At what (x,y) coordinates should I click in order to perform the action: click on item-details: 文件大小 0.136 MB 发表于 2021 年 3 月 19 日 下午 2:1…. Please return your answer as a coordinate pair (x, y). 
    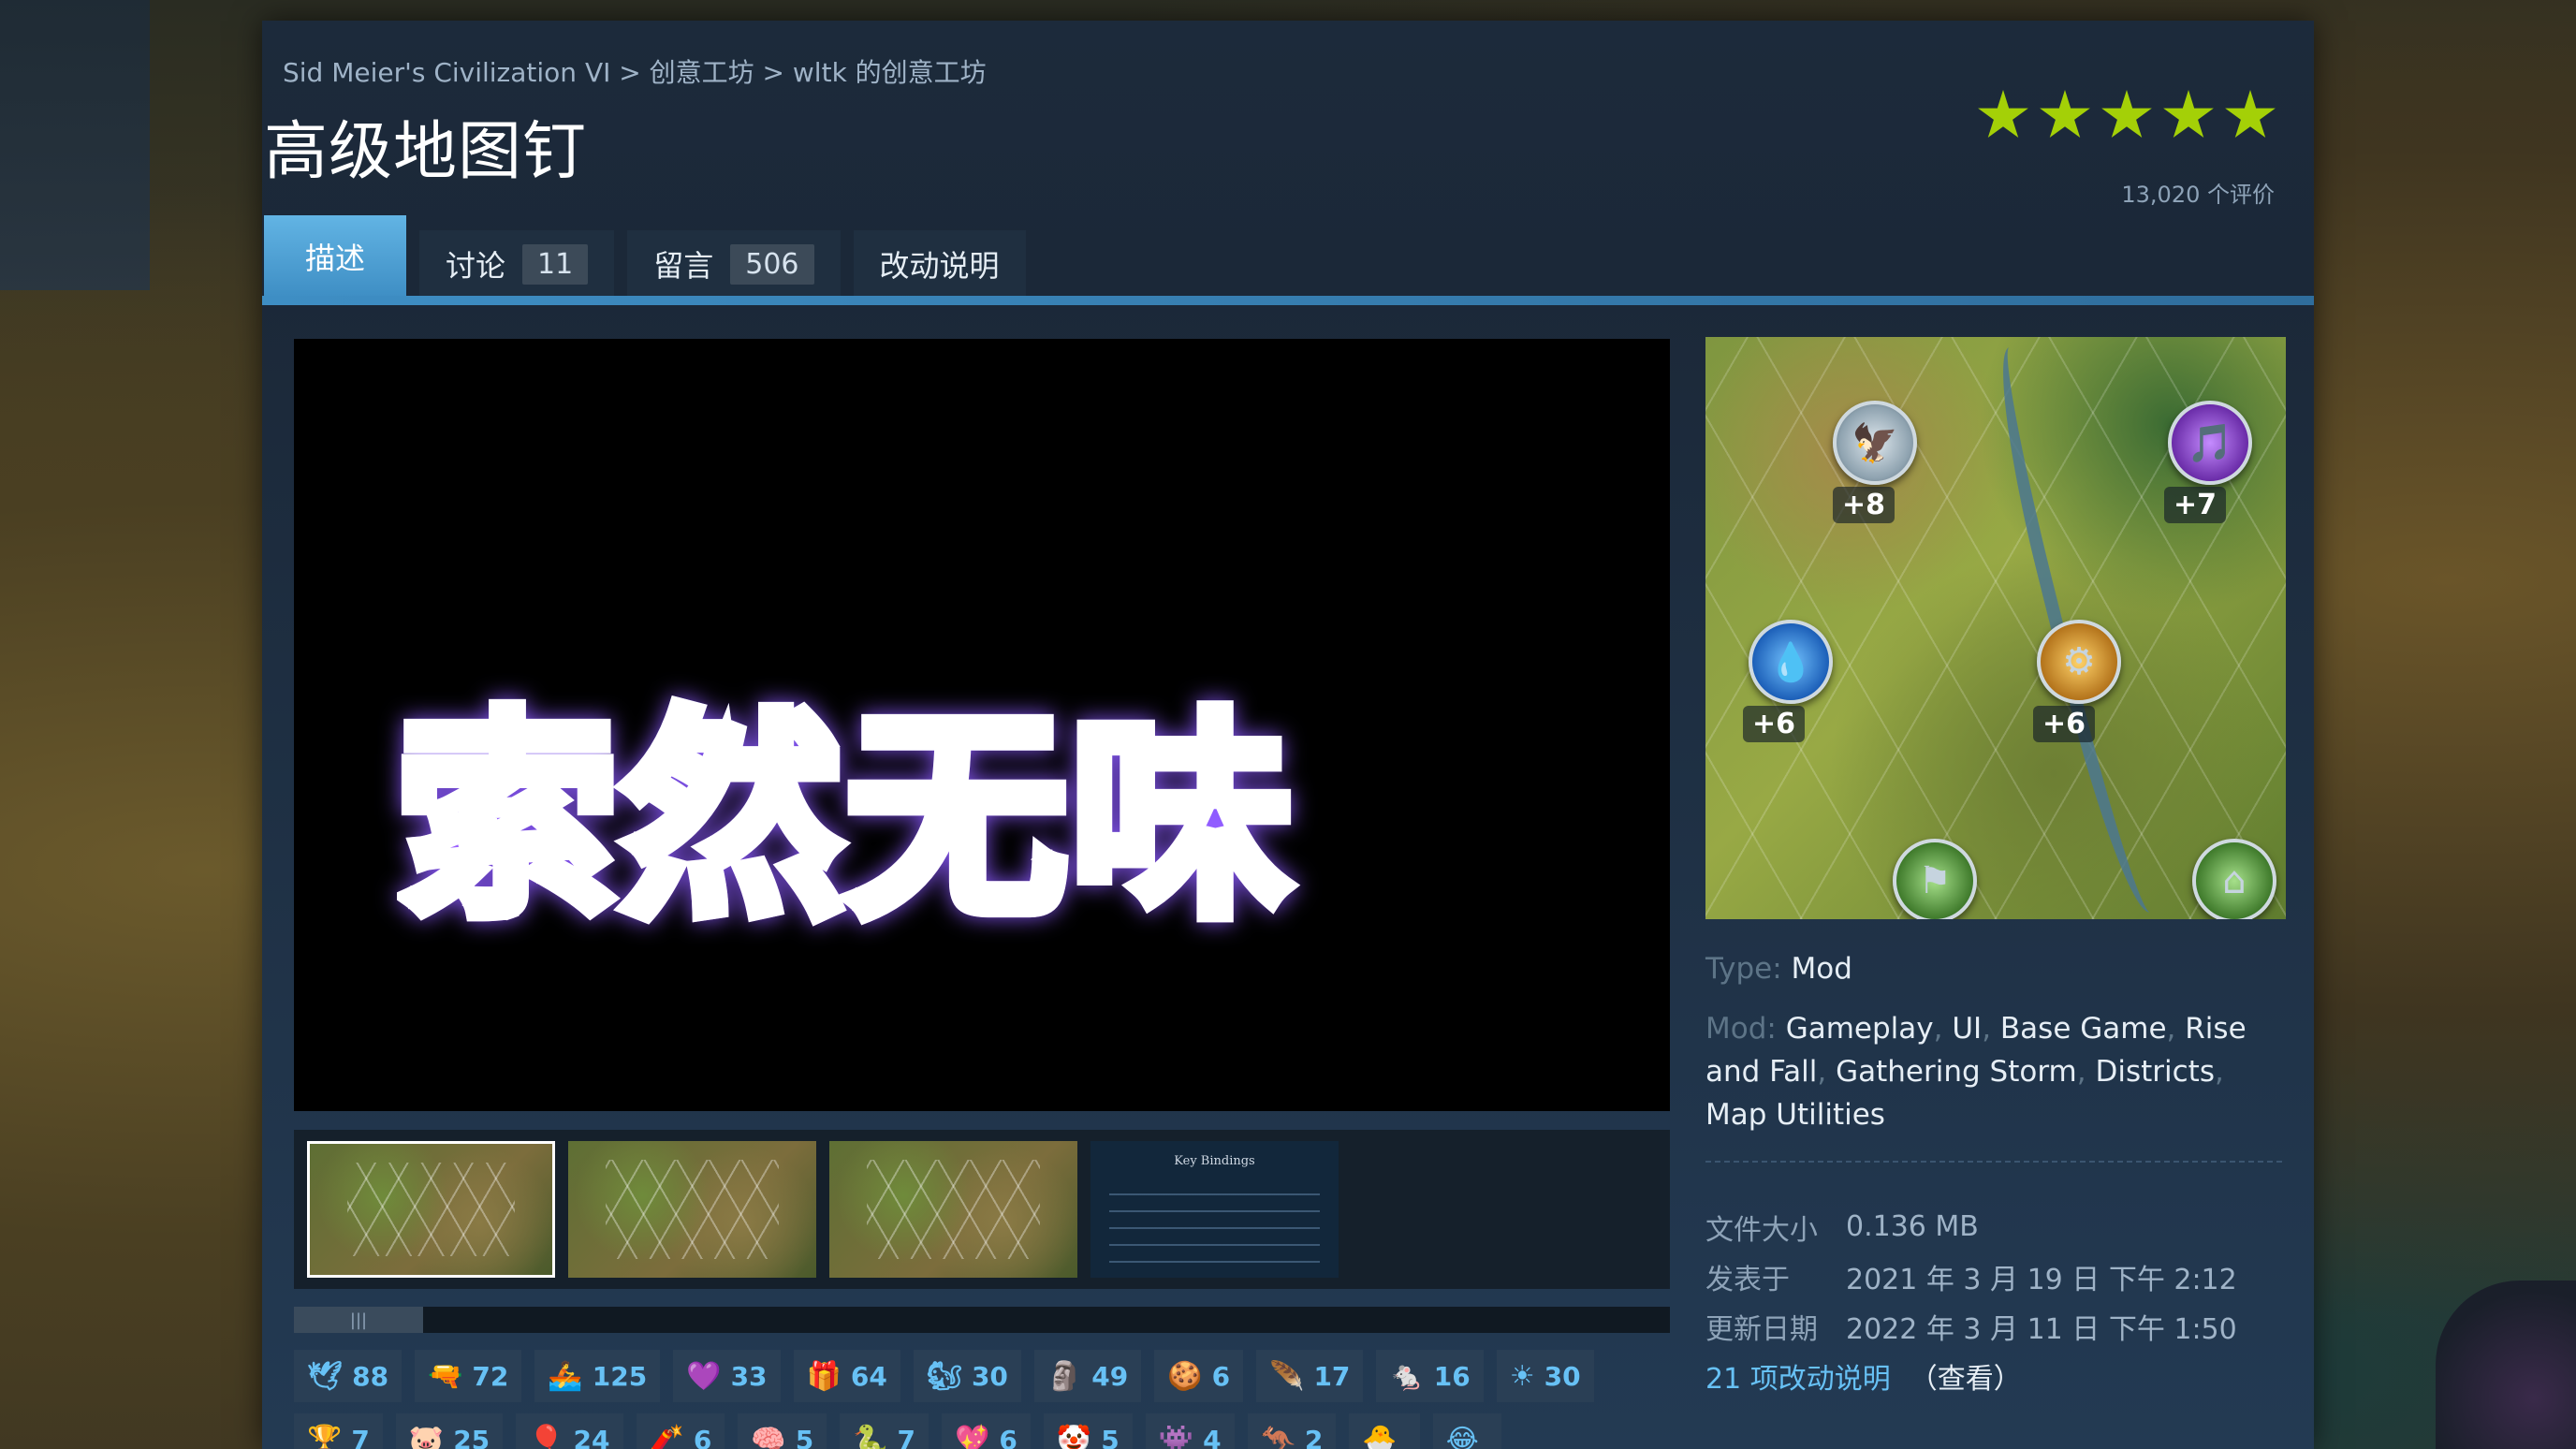
    Looking at the image, I should click on (2005, 1276).